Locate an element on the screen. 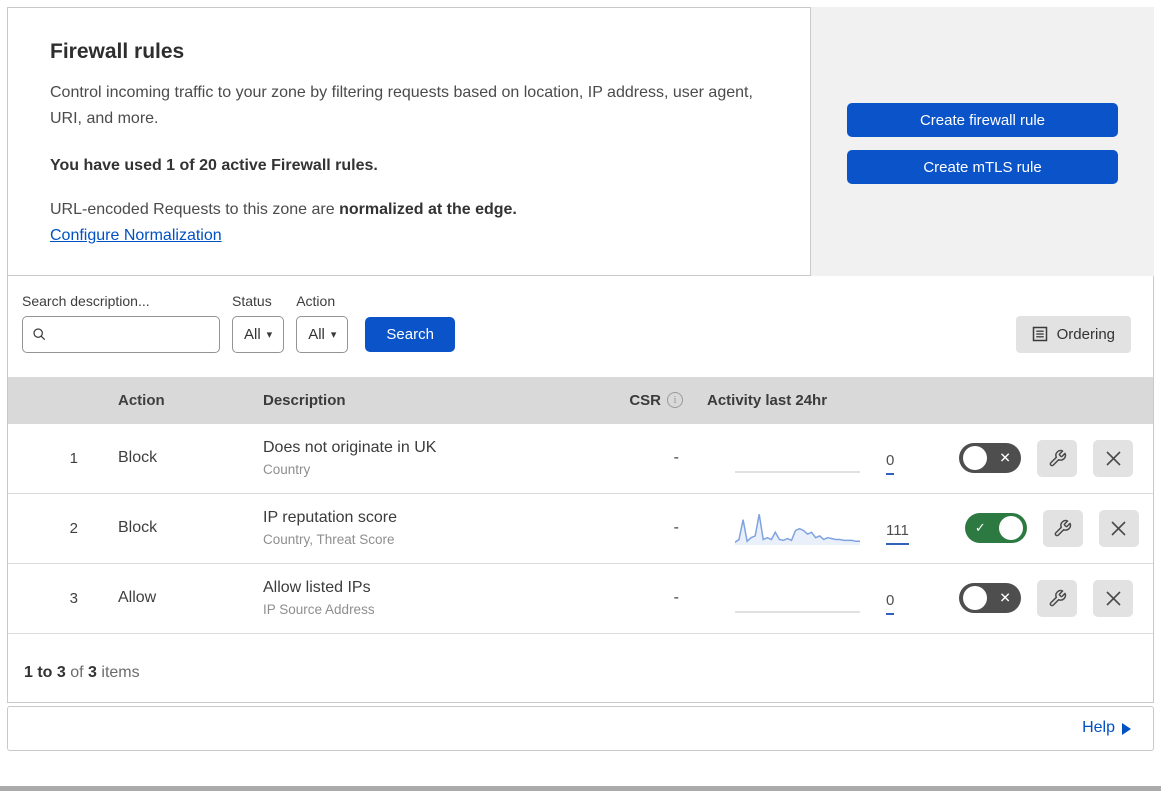 The width and height of the screenshot is (1161, 791). search-input is located at coordinates (131, 334).